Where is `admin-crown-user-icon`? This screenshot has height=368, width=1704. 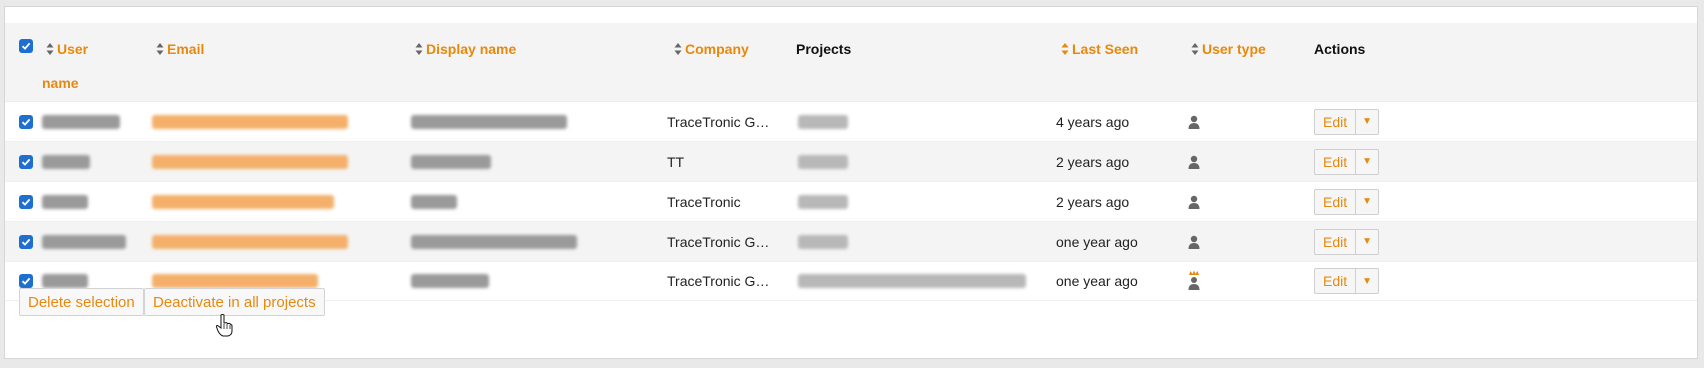
admin-crown-user-icon is located at coordinates (1194, 281).